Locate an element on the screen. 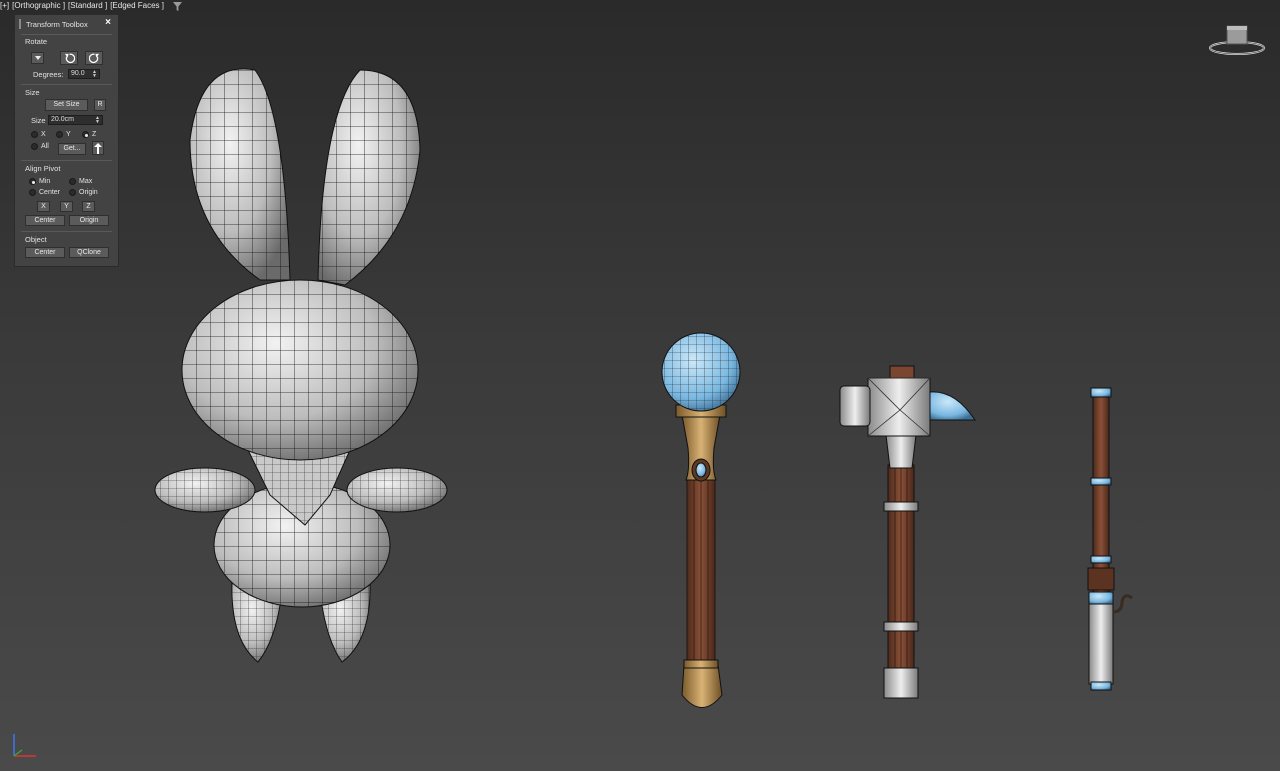 Image resolution: width=1280 pixels, height=771 pixels. radio-z is located at coordinates (85, 134).